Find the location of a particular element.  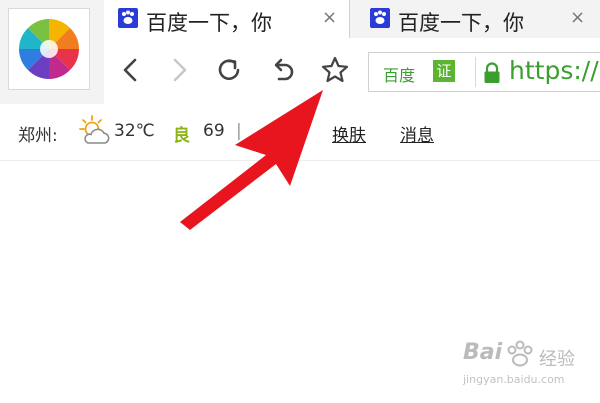

watermark-url: jingyan.baidu.com is located at coordinates (514, 379).